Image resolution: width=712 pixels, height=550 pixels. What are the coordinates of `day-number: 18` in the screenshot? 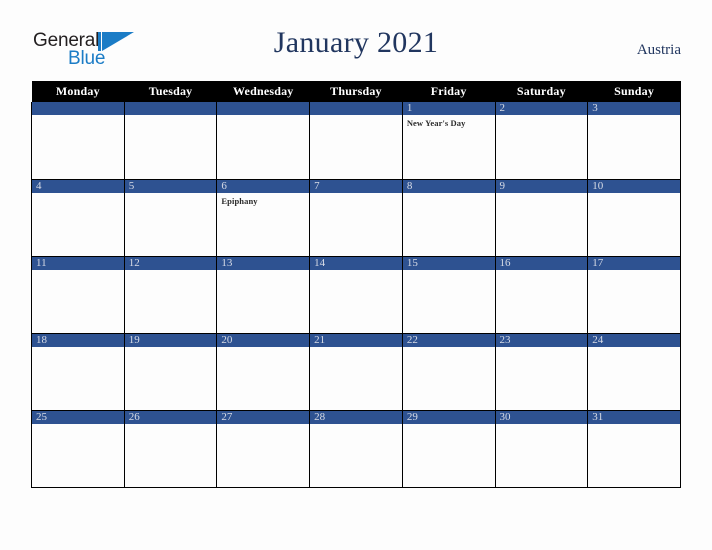 It's located at (78, 340).